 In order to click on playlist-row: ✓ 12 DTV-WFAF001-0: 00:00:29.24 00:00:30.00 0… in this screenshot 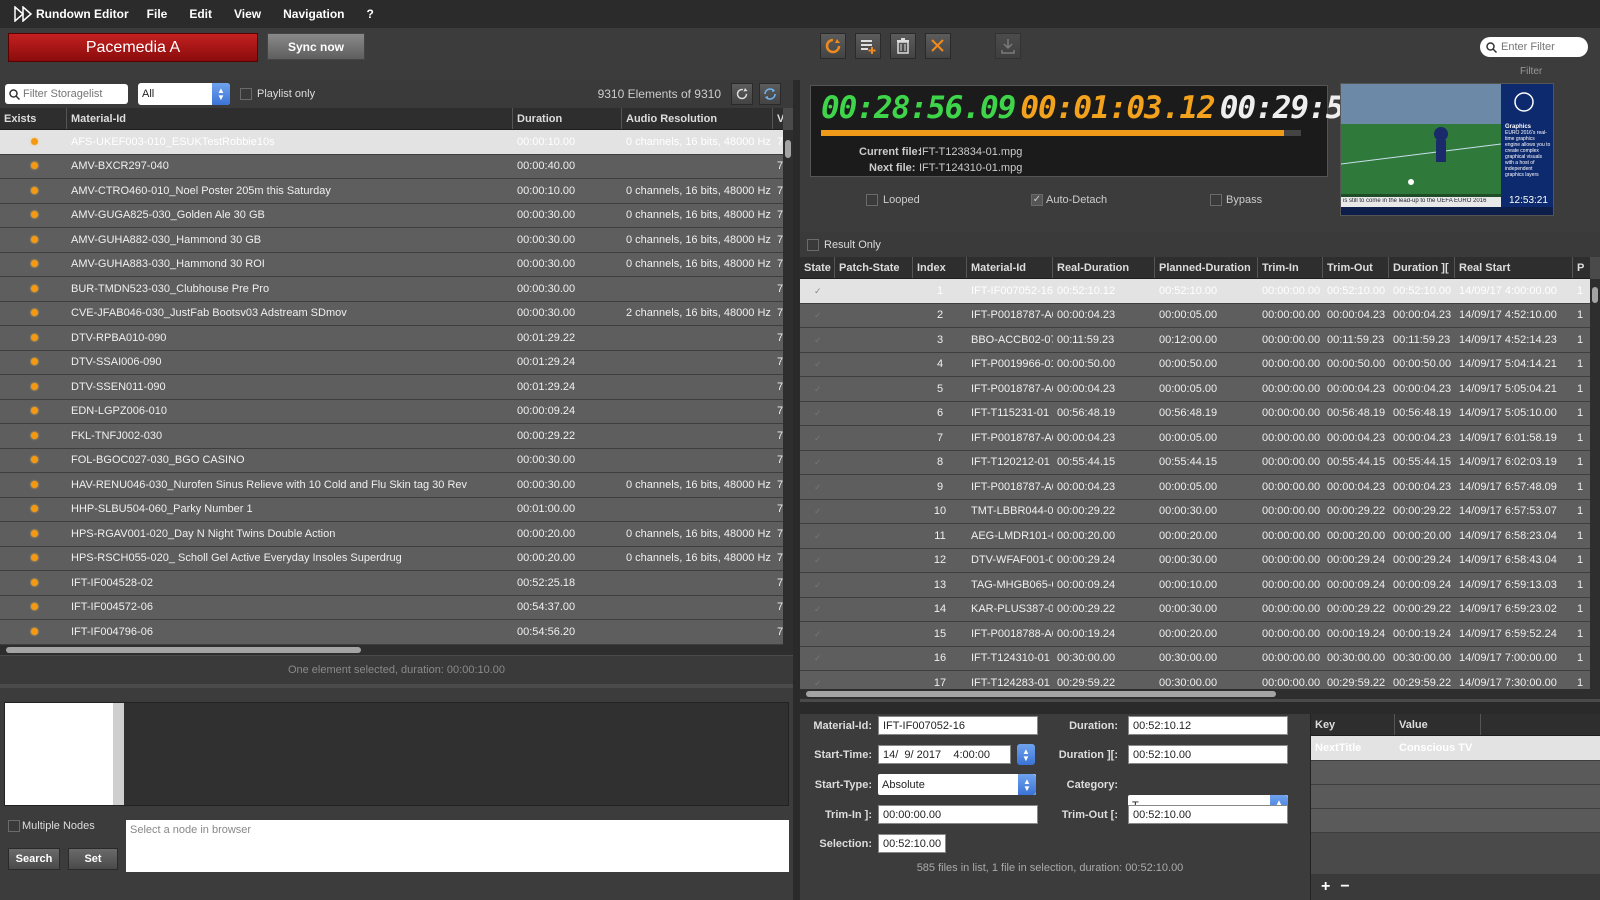, I will do `click(1195, 560)`.